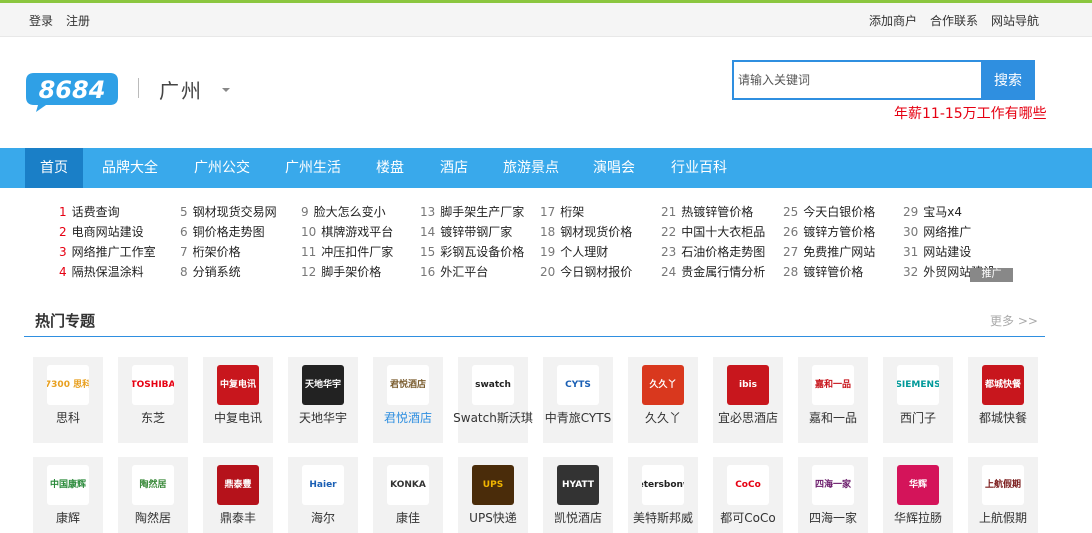  I want to click on hot-link: 27 免费推广网站, so click(829, 251).